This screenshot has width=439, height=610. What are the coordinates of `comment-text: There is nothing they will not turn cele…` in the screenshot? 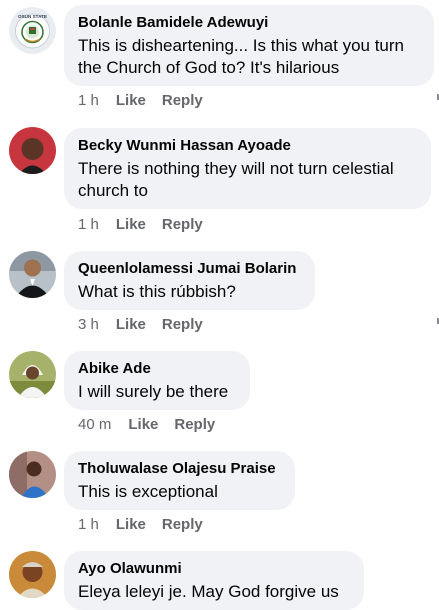 It's located at (236, 179).